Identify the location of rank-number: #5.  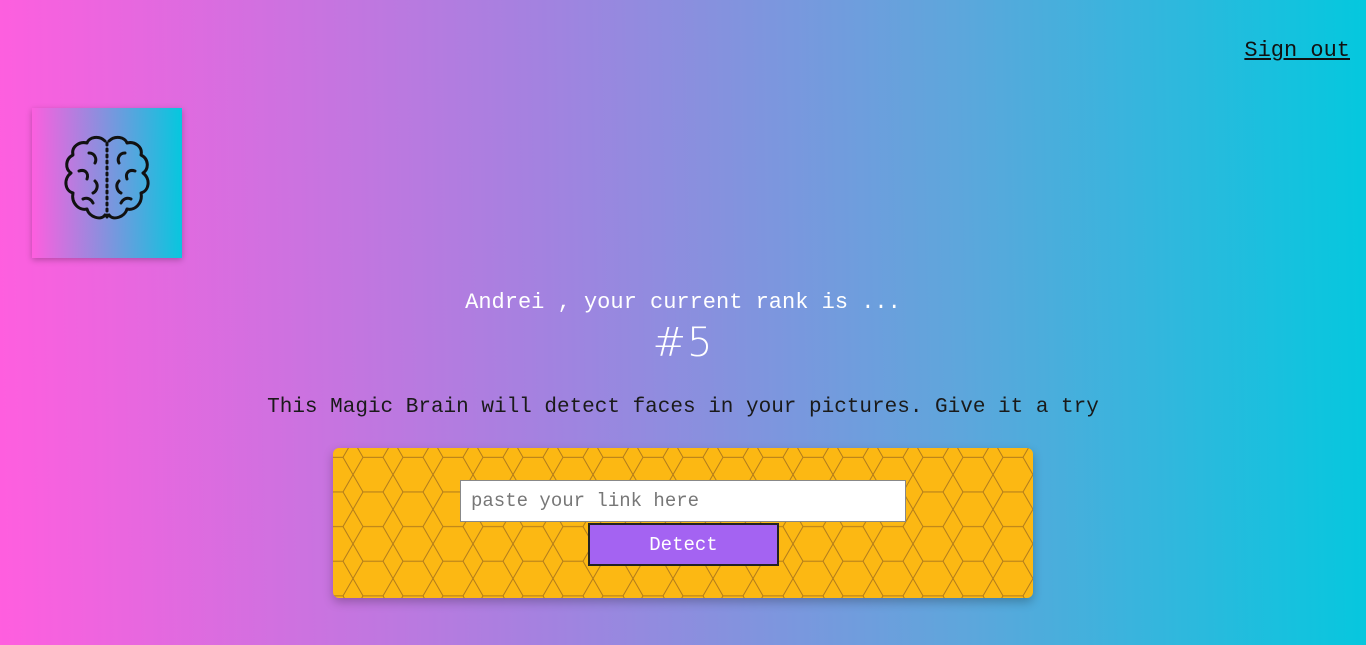
(683, 343).